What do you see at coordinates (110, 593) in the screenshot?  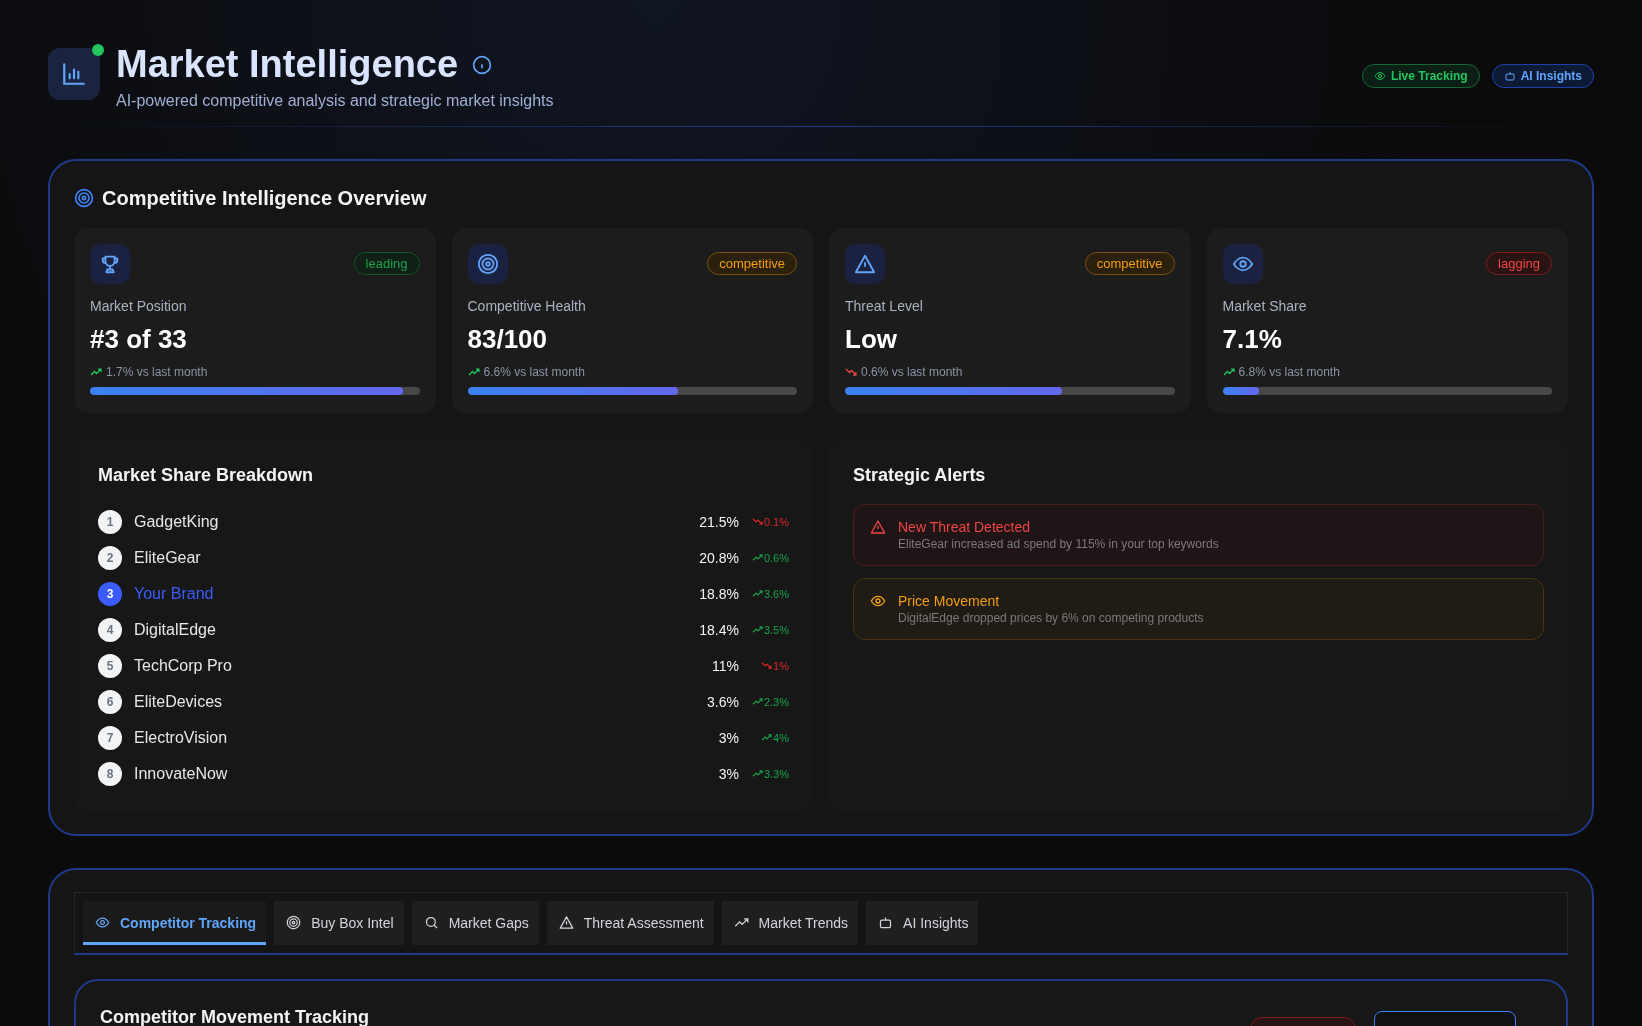 I see `rank-badge: 3` at bounding box center [110, 593].